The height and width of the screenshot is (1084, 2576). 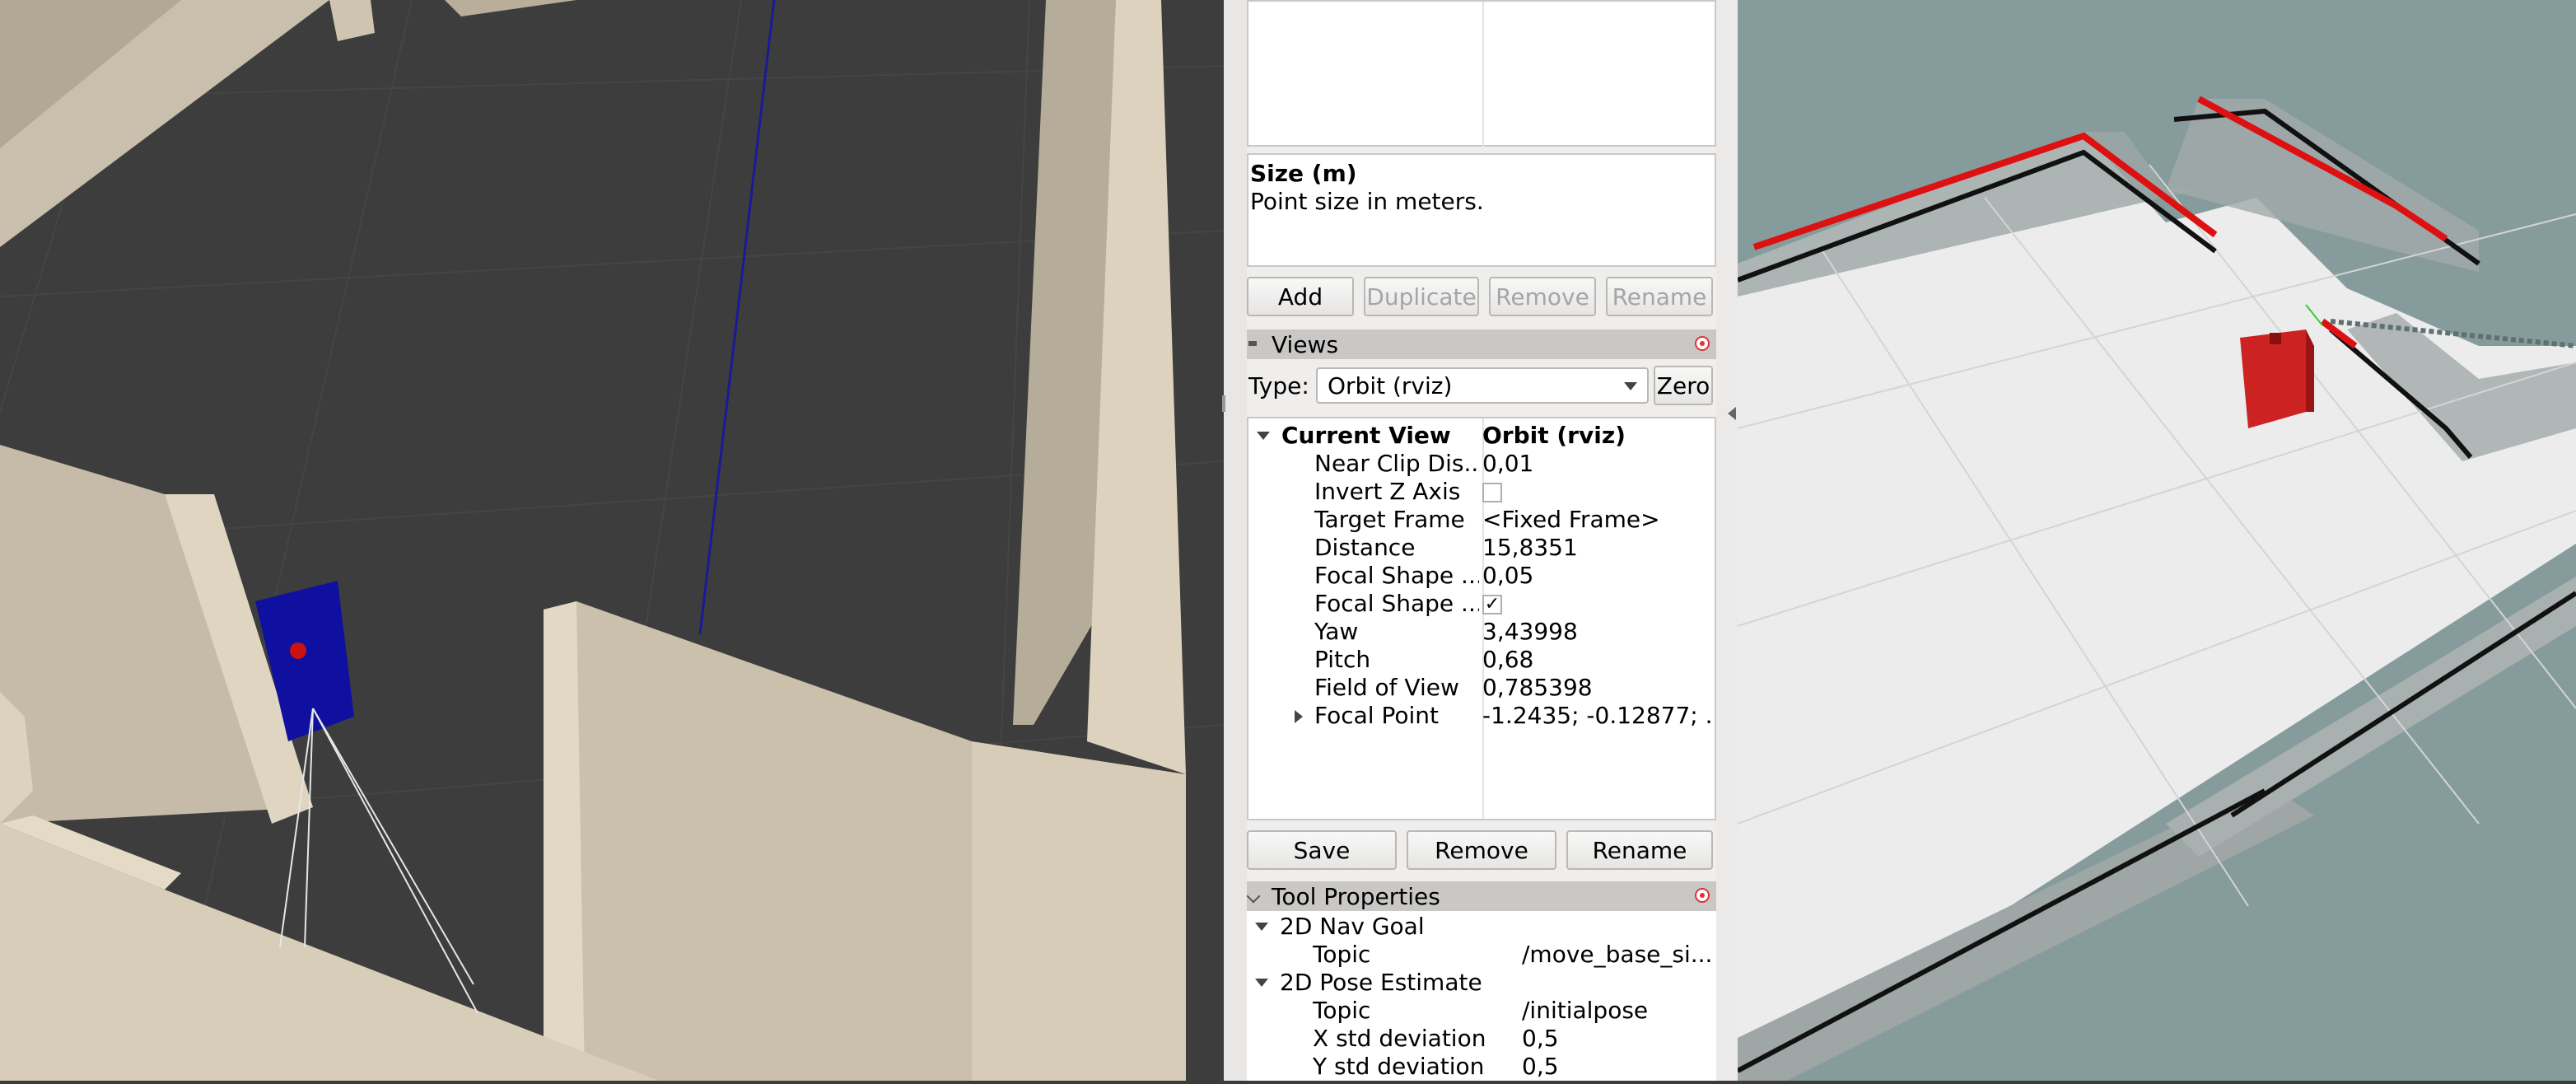 I want to click on property-name: Yaw, so click(x=1336, y=631).